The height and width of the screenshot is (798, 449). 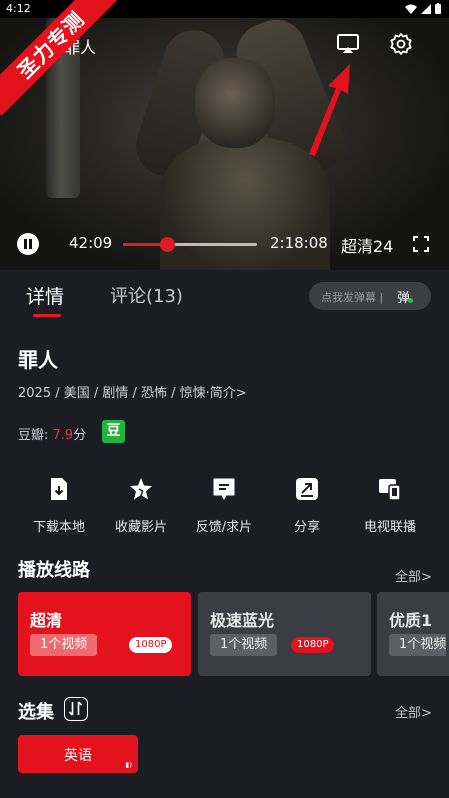 I want to click on routes-section-title: 播放线路, so click(x=54, y=570).